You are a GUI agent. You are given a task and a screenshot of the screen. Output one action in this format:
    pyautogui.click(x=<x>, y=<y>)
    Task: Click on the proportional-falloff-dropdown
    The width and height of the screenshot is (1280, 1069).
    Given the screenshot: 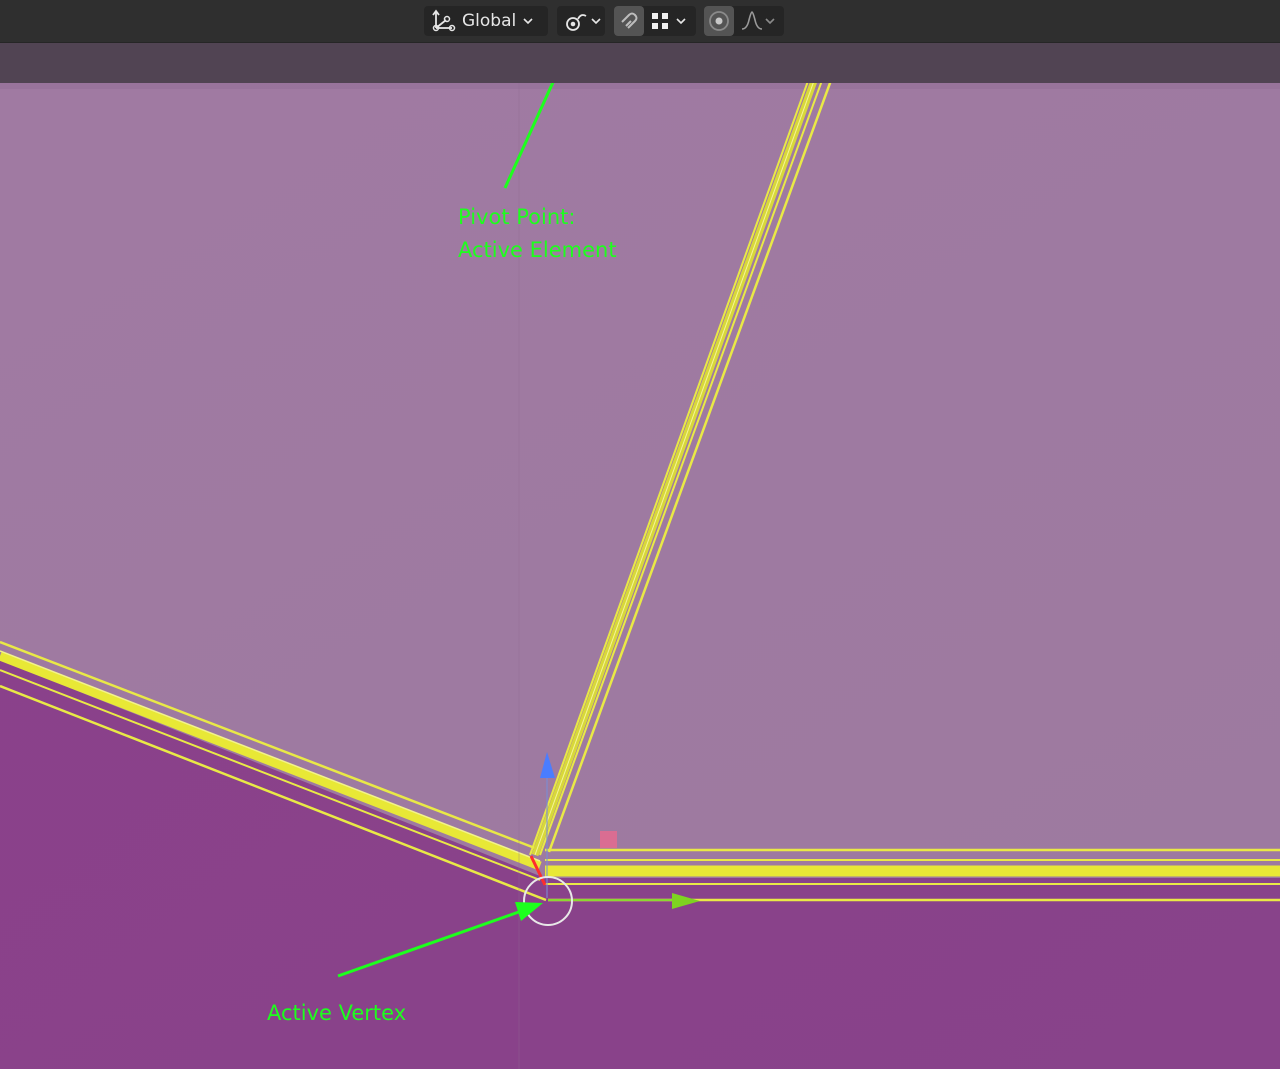 What is the action you would take?
    pyautogui.click(x=758, y=21)
    